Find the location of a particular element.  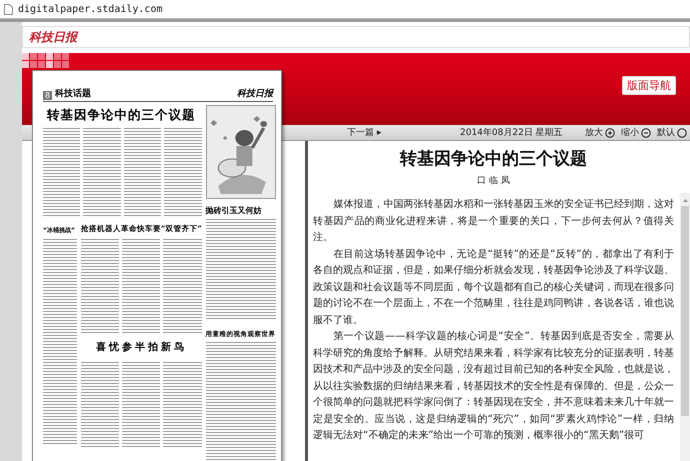

zoom-in-icon is located at coordinates (610, 133).